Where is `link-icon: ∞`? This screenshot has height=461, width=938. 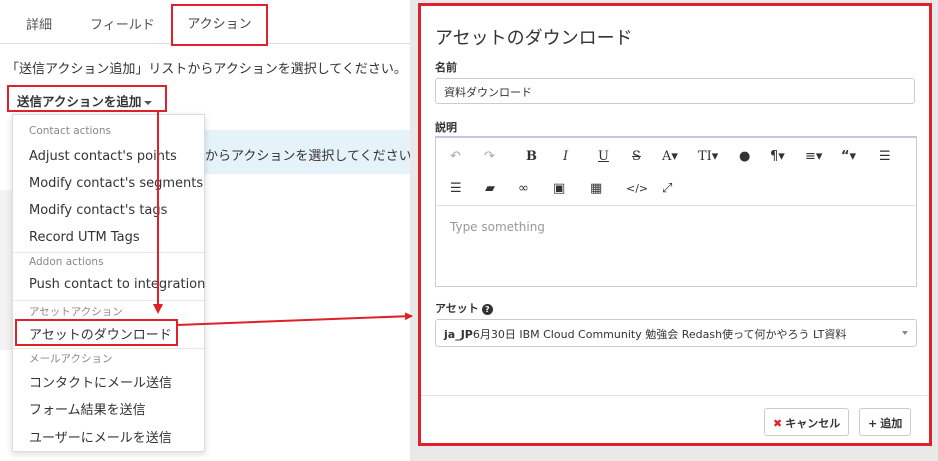 link-icon: ∞ is located at coordinates (523, 189).